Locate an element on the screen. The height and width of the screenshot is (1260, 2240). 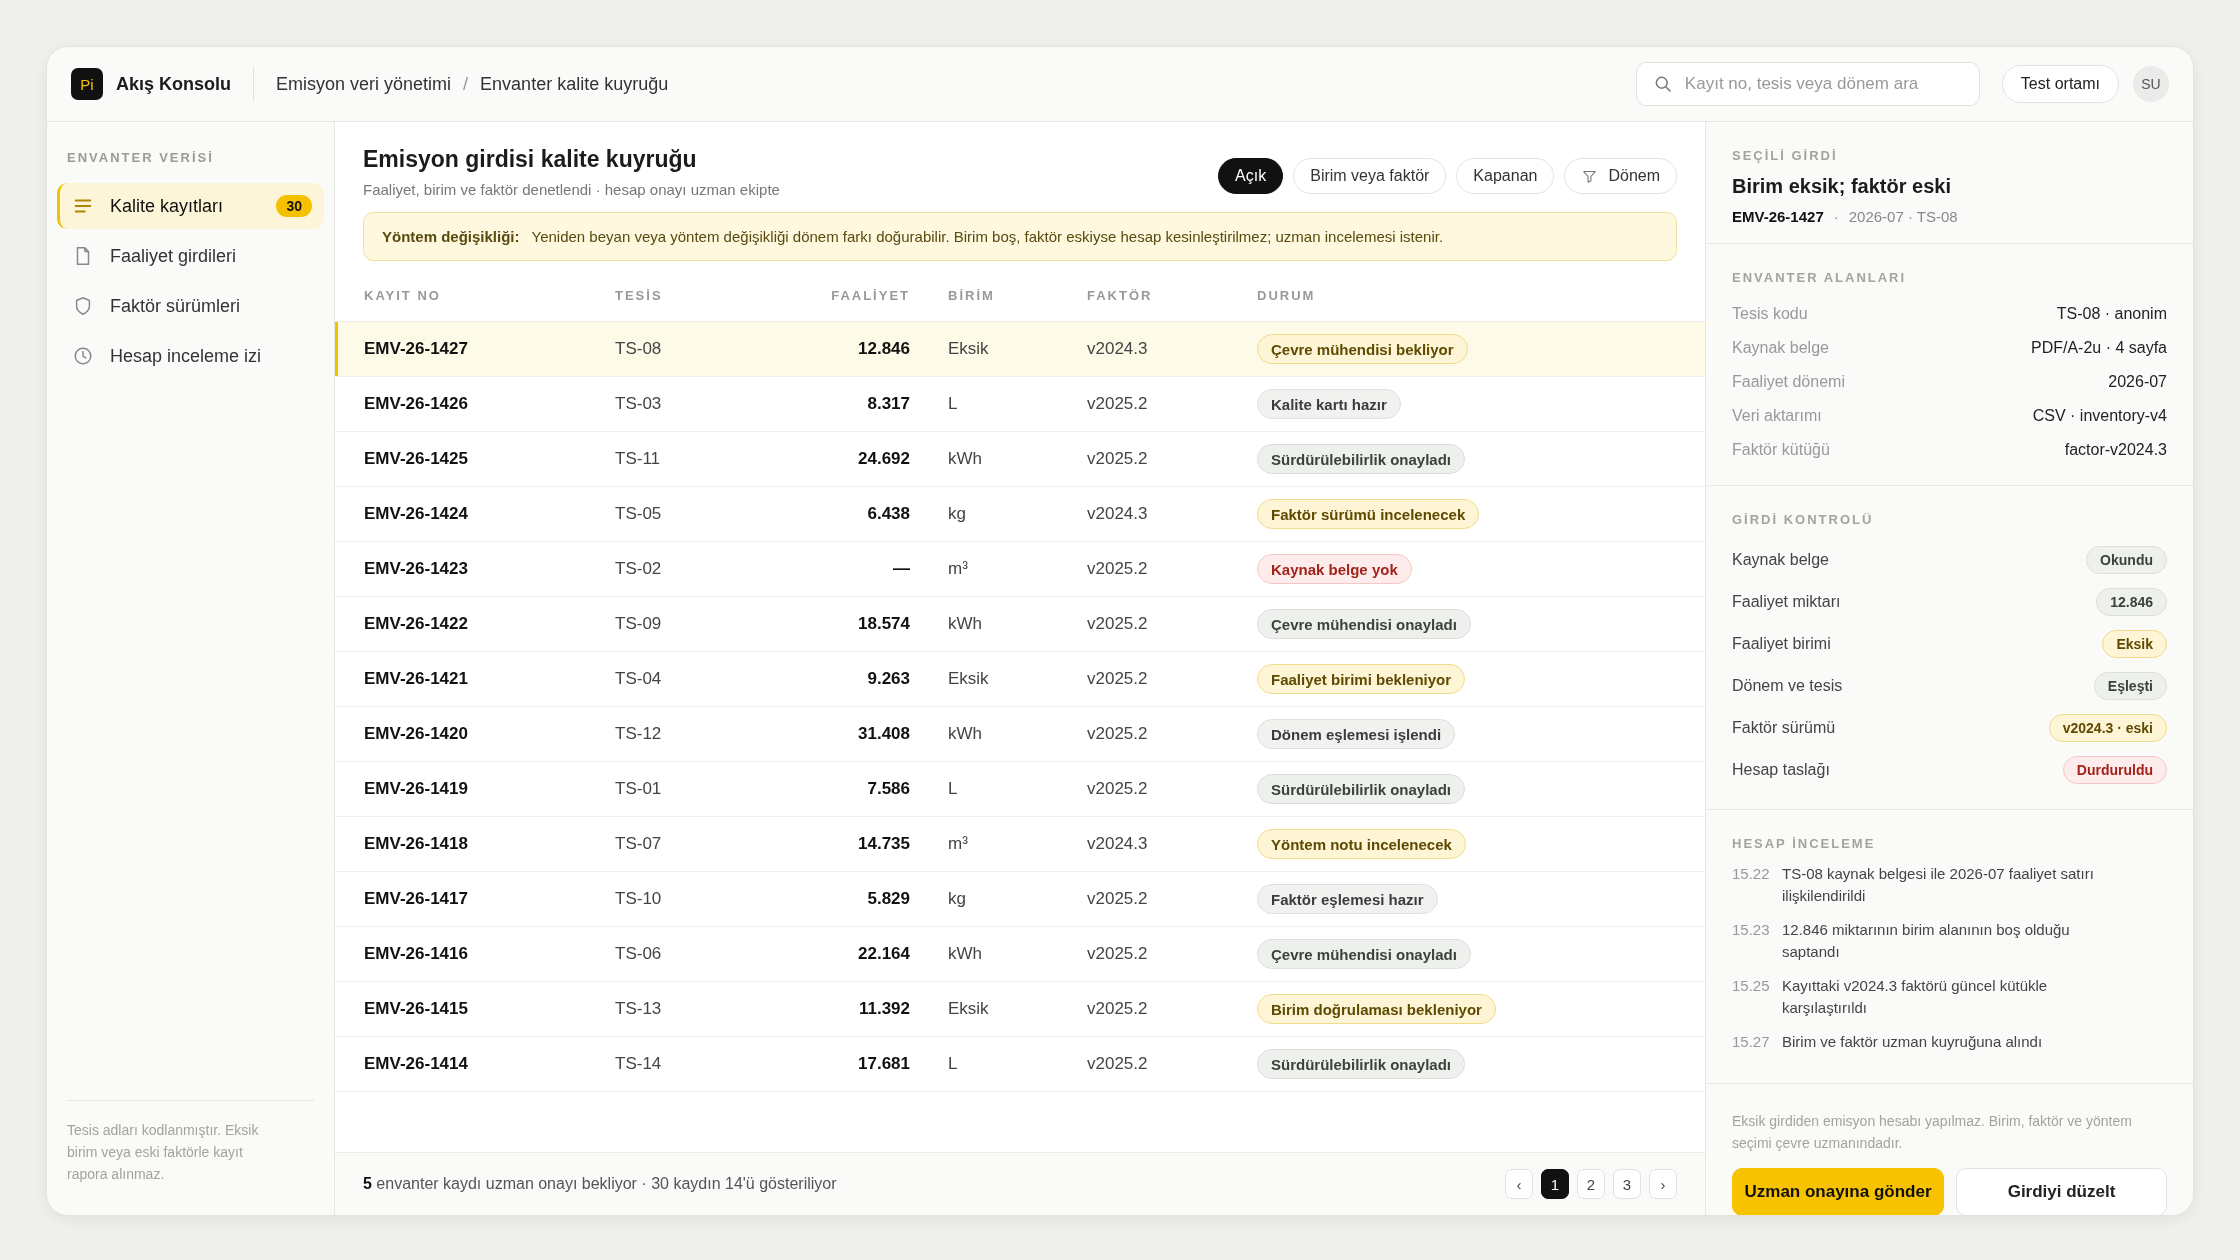
filter-chip: Birim veya faktör is located at coordinates (1370, 176).